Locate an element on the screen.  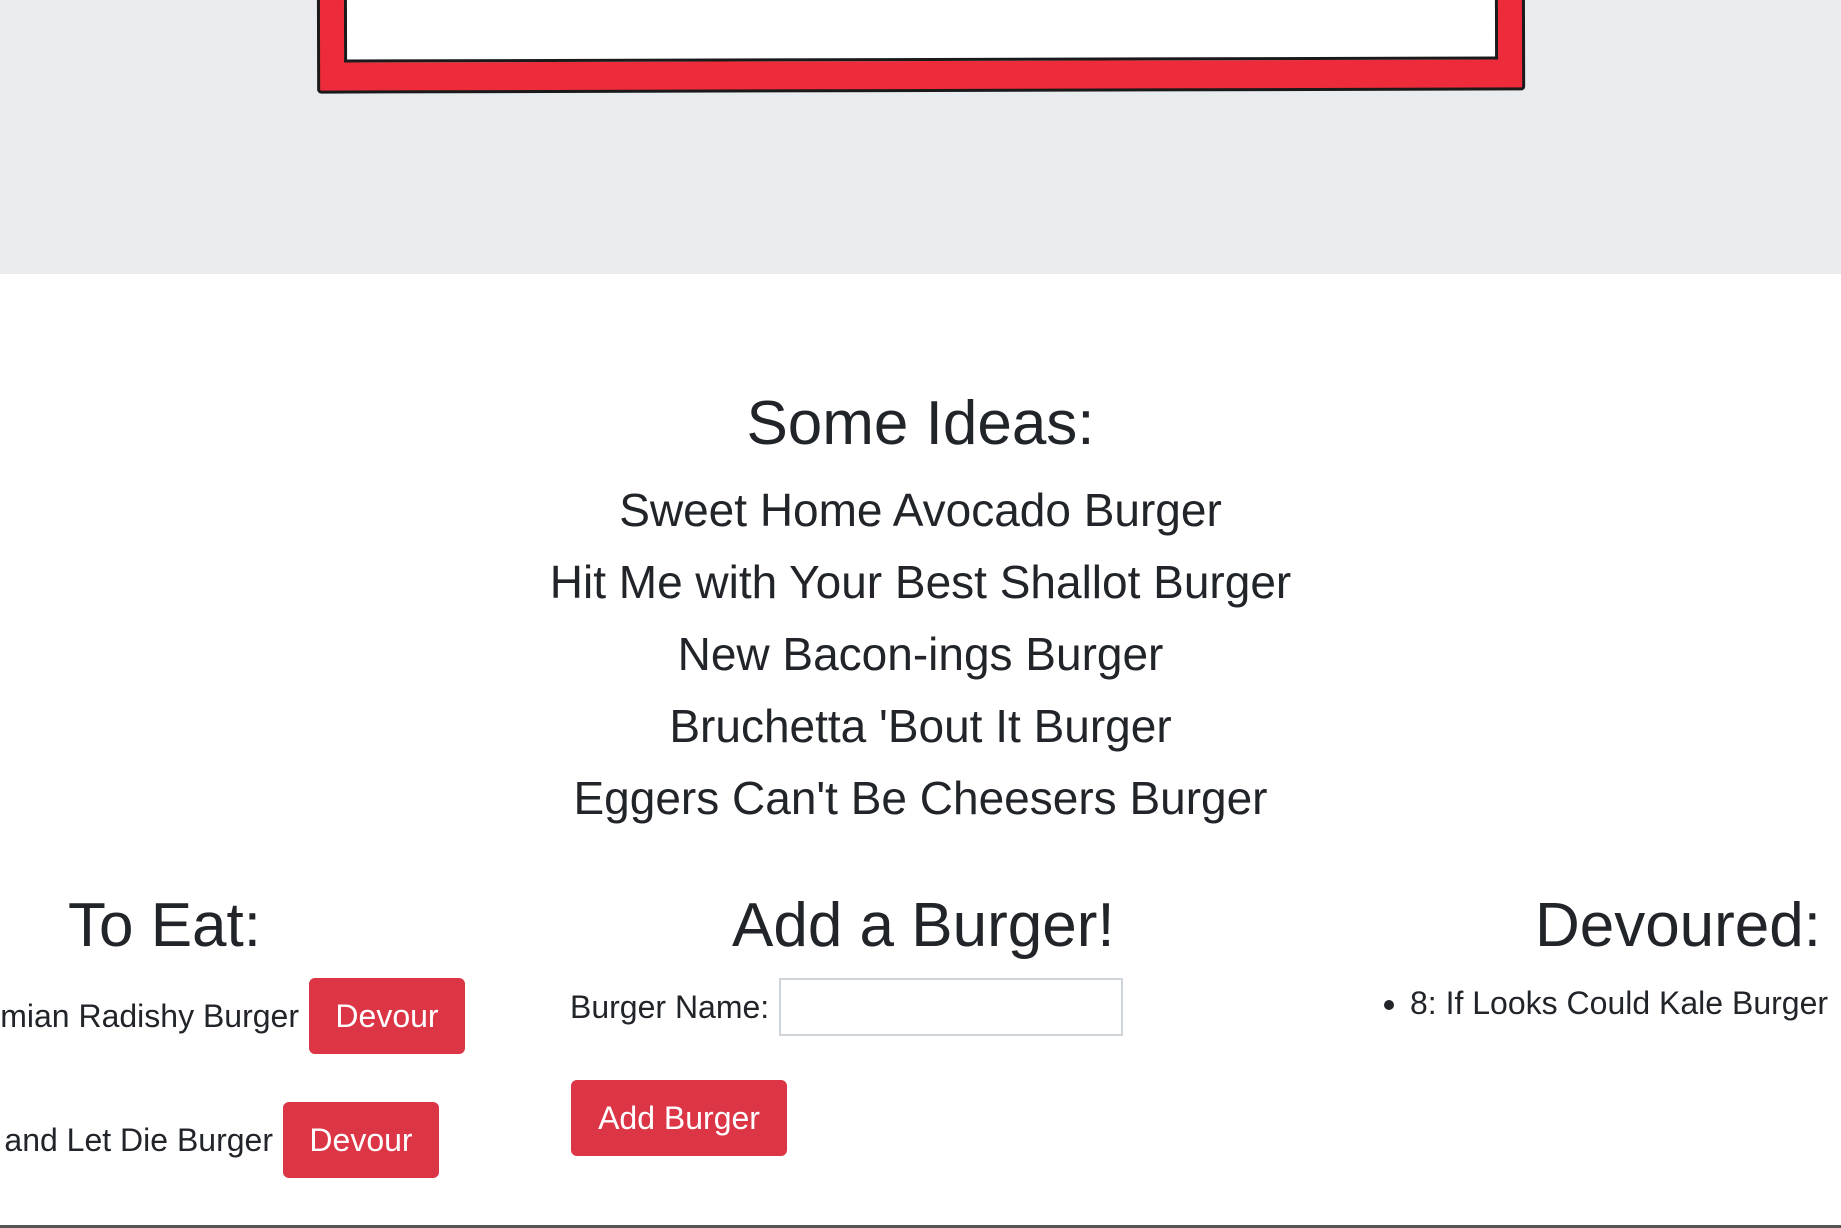
idea-item: Bruchetta 'Bout It Burger is located at coordinates (920, 726).